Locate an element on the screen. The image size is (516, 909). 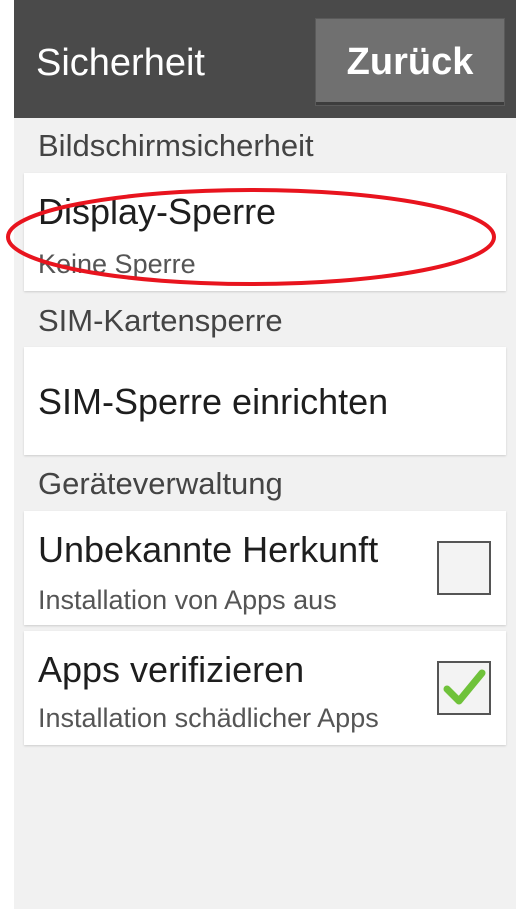
display-lock-title: Display-Sperre is located at coordinates (157, 211).